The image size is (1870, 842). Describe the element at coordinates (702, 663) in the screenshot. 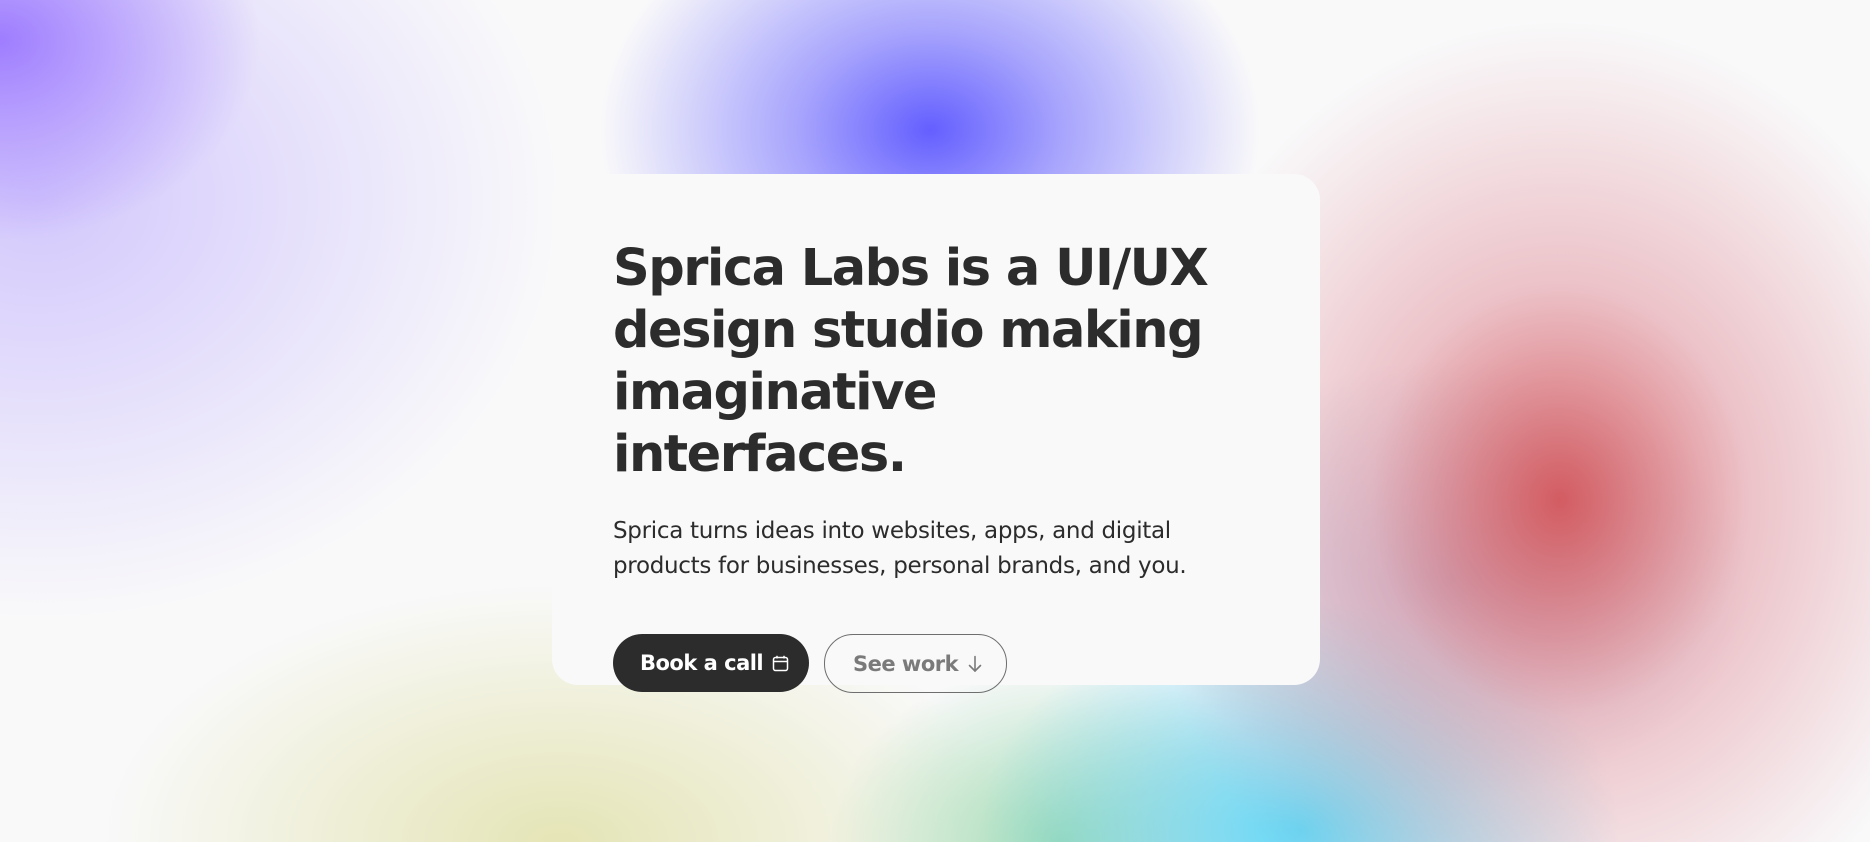

I see `book-call-label: Book a call` at that location.